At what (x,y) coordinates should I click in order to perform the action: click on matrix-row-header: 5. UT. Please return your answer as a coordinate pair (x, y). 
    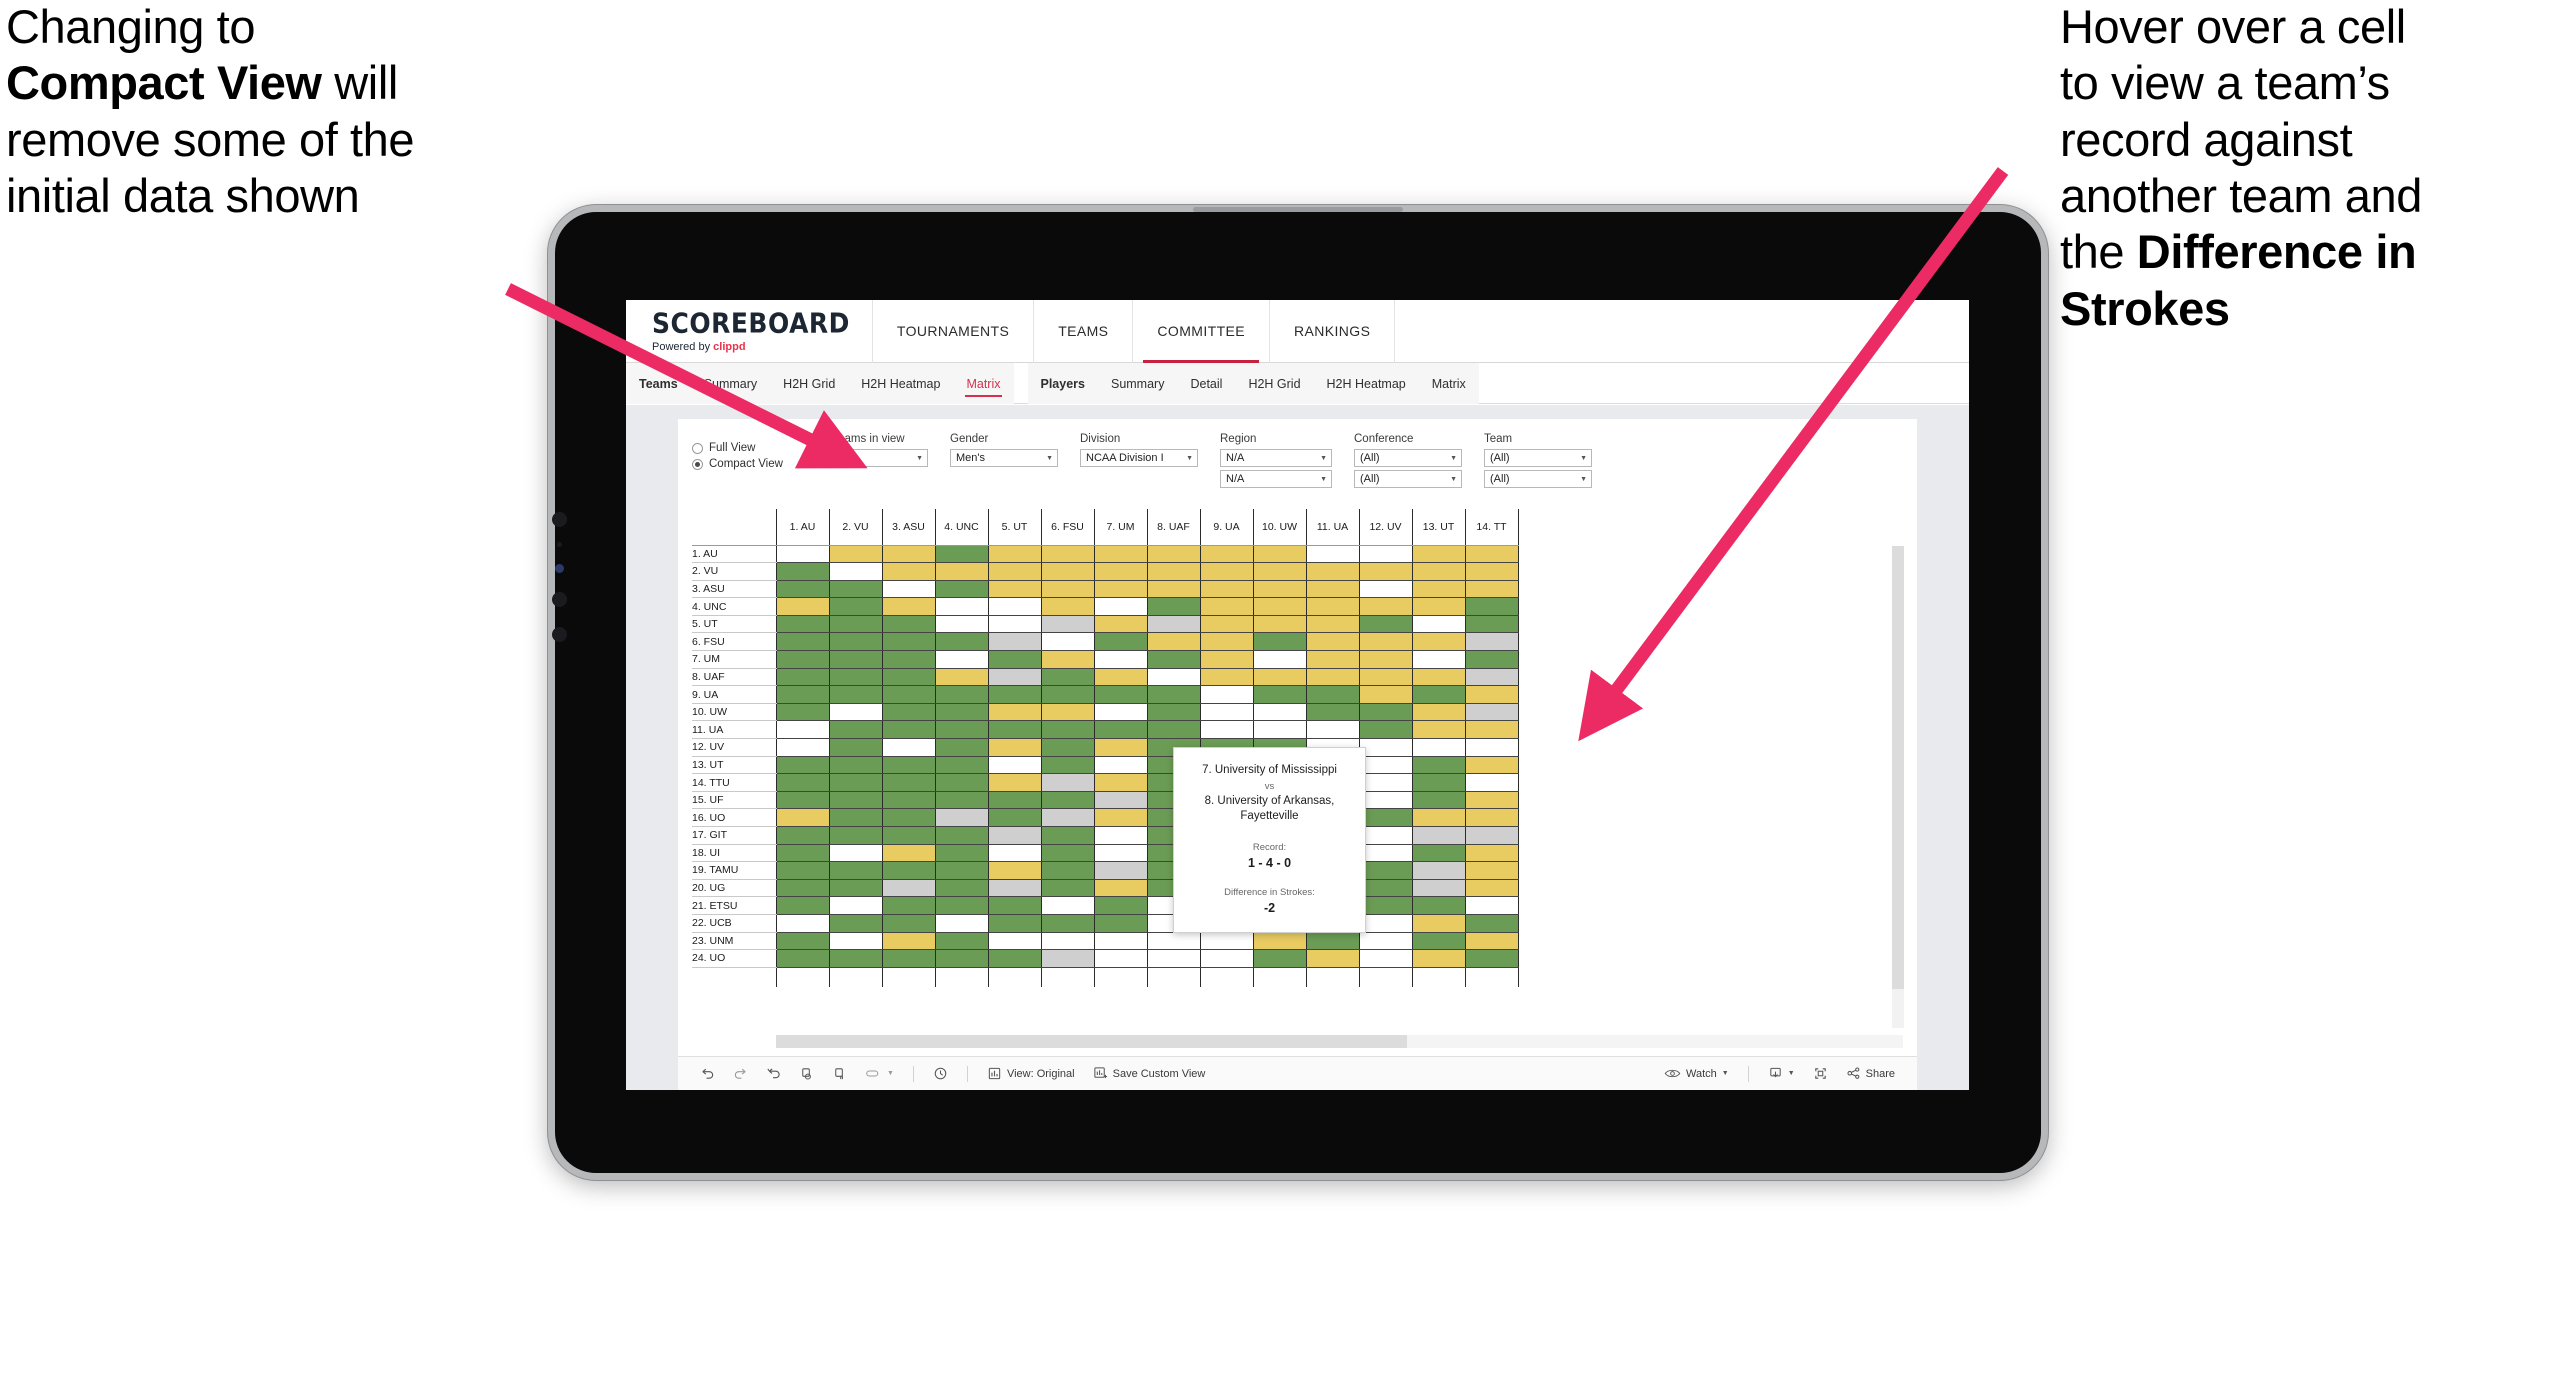
    Looking at the image, I should click on (734, 624).